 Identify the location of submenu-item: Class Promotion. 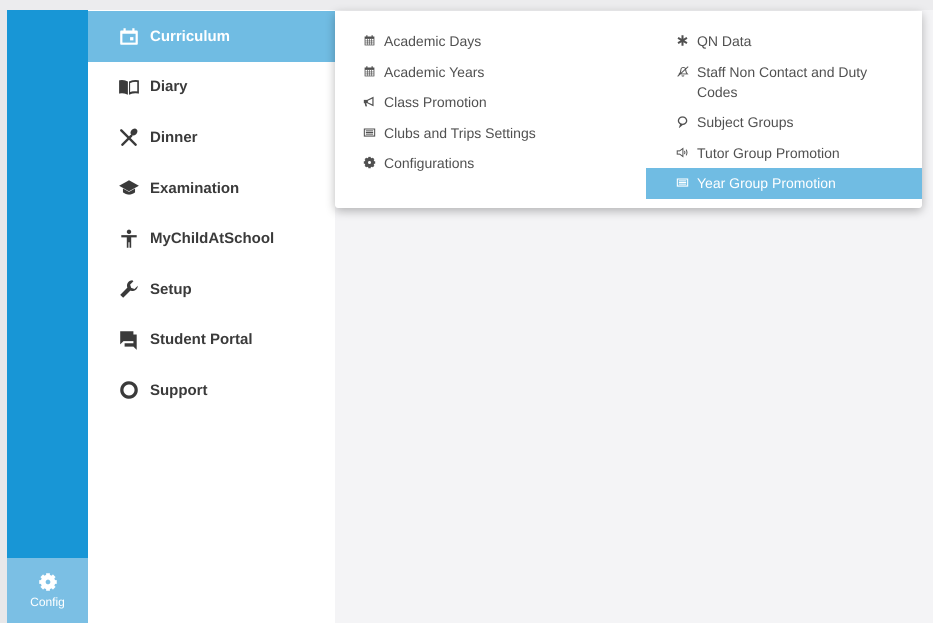
(490, 102).